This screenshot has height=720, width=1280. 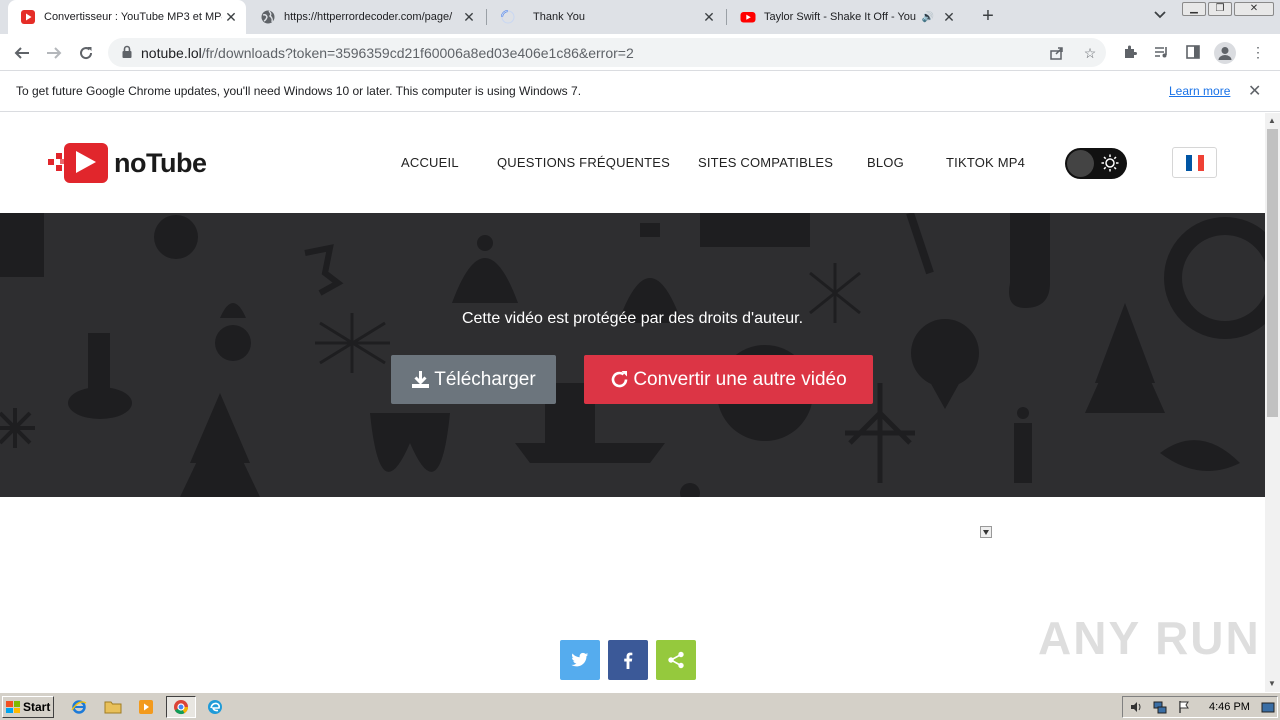 I want to click on system-tray: 4:46 PM, so click(x=1200, y=707).